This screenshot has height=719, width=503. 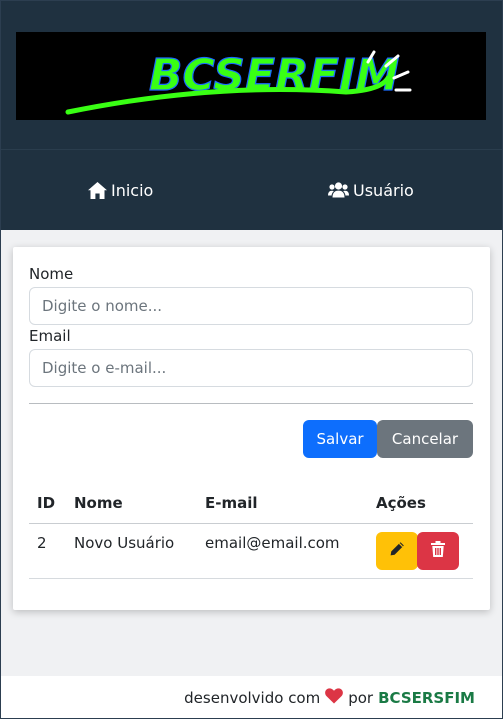 I want to click on column-header-acoes: Ações, so click(x=420, y=503).